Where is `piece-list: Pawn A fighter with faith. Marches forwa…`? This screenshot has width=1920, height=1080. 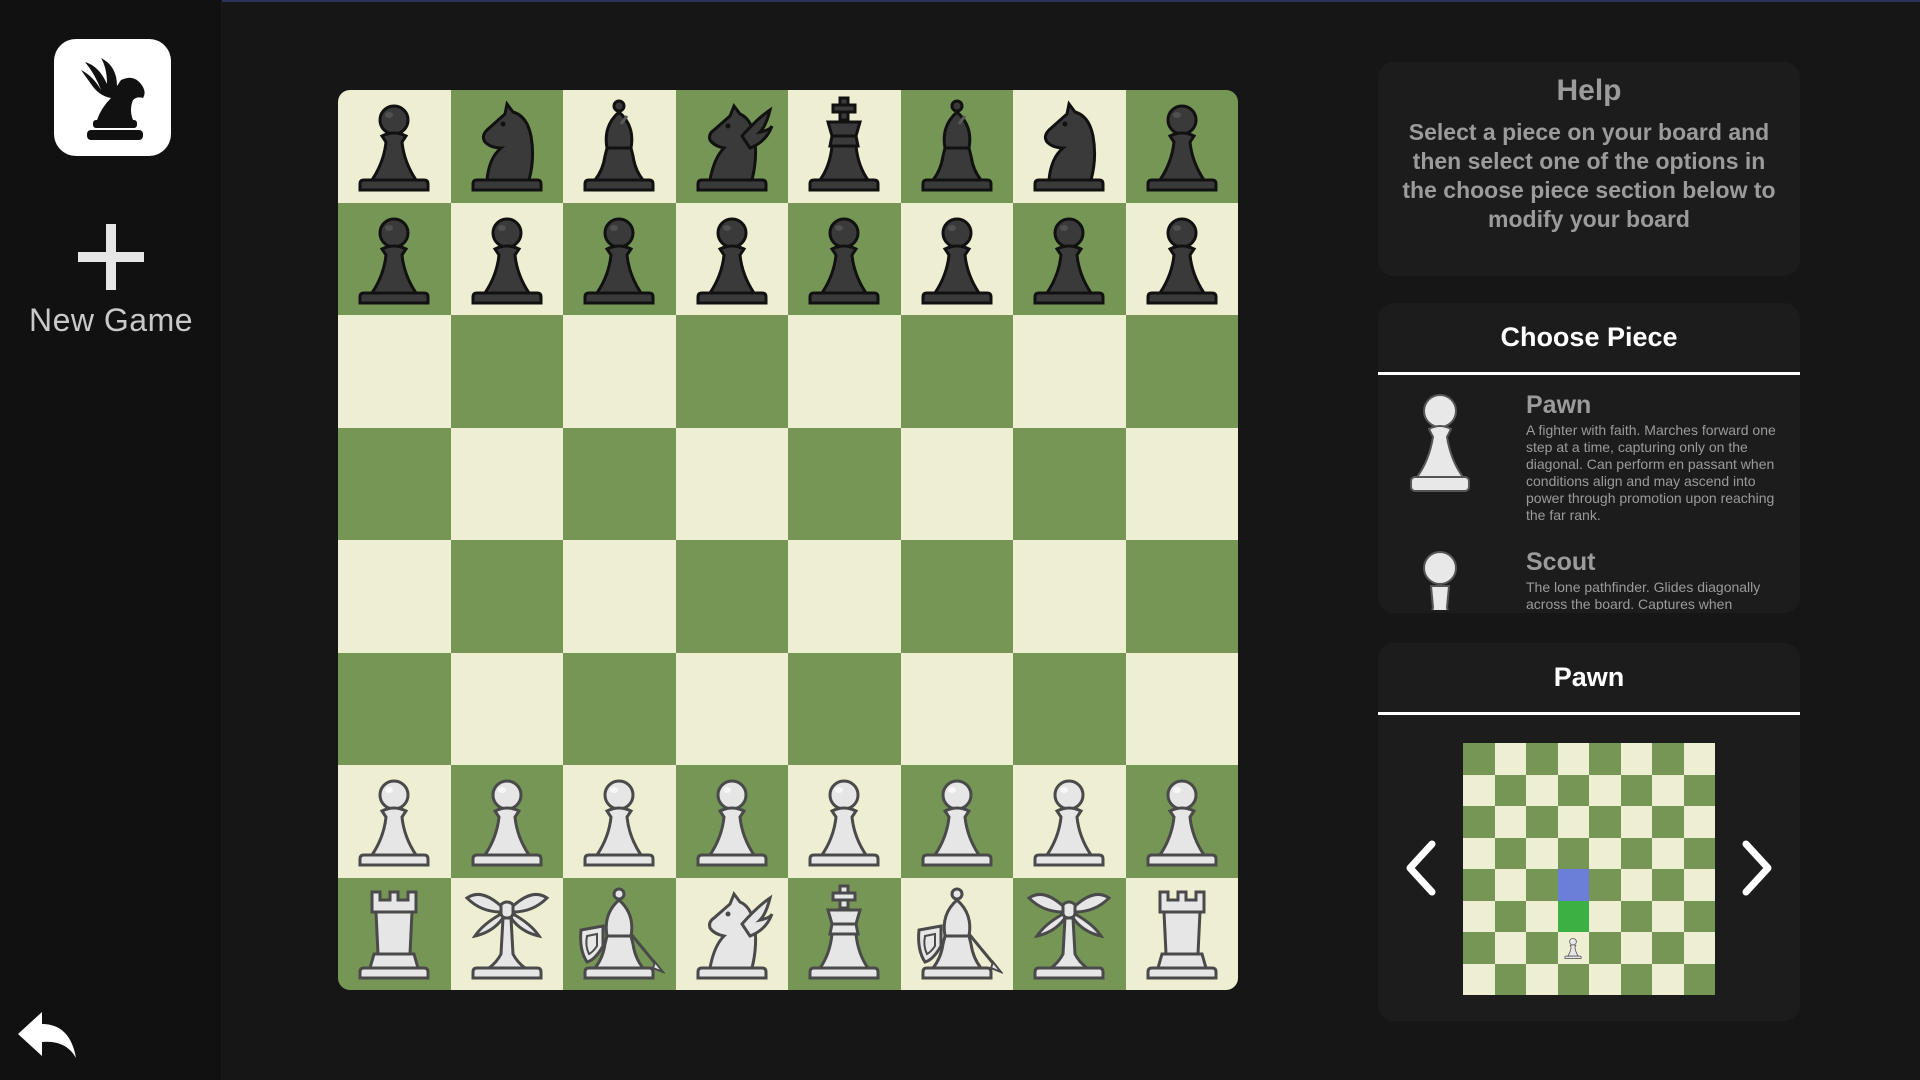 piece-list: Pawn A fighter with faith. Marches forwa… is located at coordinates (1589, 492).